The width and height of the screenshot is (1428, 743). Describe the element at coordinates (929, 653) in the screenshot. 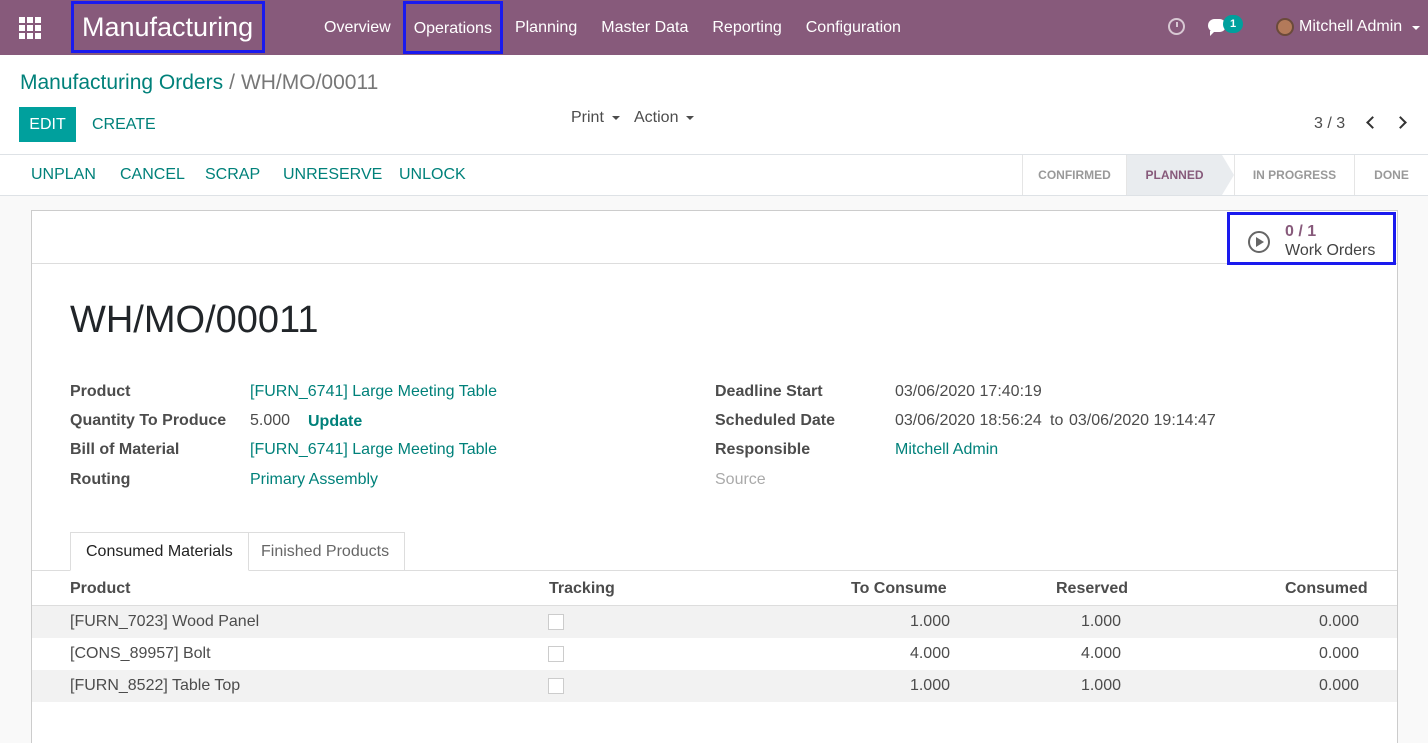

I see `row-to-consume: 4.000` at that location.